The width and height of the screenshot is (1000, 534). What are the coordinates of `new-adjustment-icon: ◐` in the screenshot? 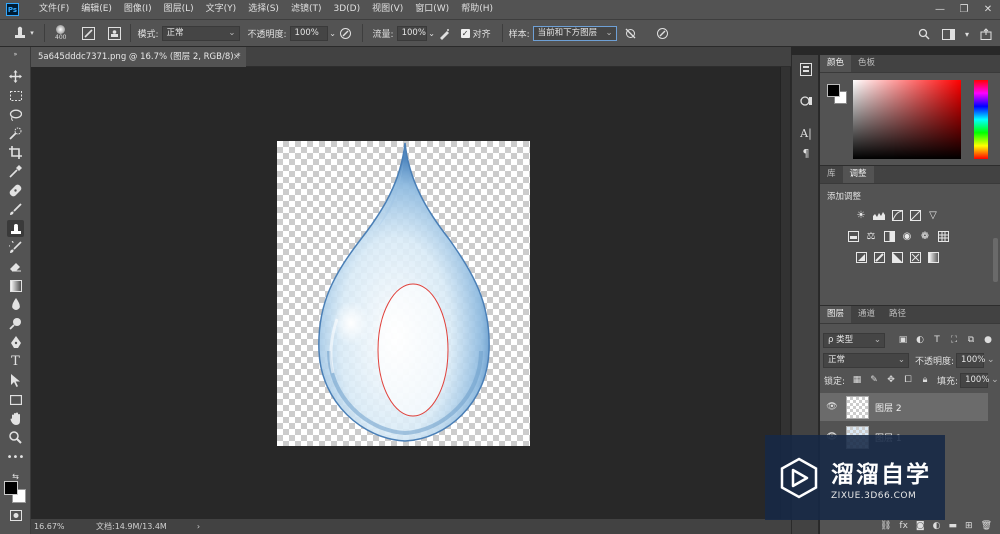 It's located at (937, 526).